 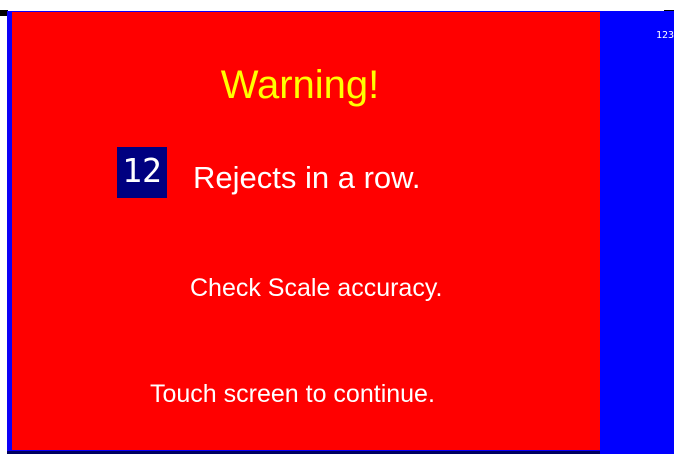 I want to click on warning-title: Warning!, so click(x=300, y=85).